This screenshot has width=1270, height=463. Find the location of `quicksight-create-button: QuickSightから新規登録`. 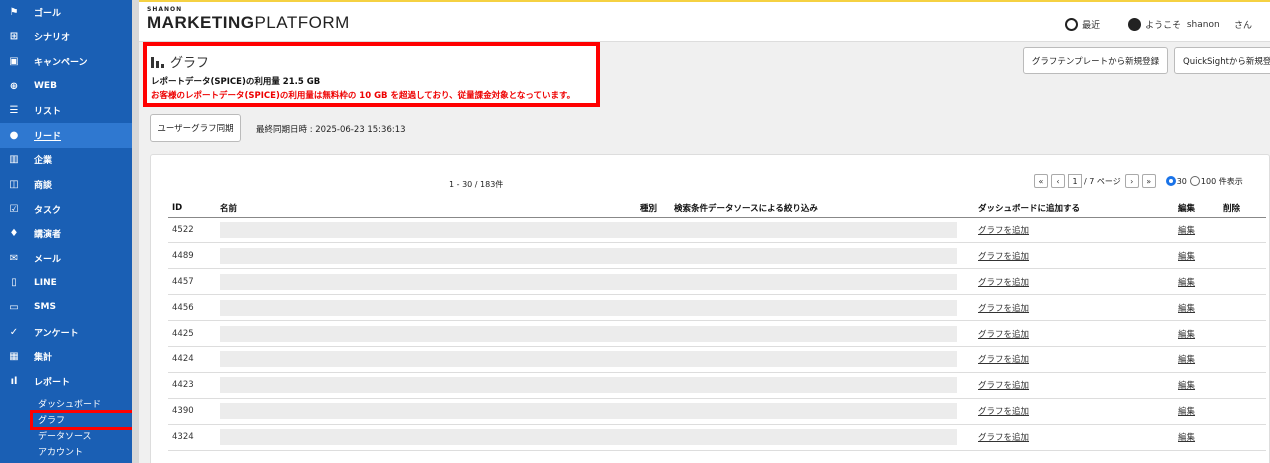

quicksight-create-button: QuickSightから新規登録 is located at coordinates (1222, 60).